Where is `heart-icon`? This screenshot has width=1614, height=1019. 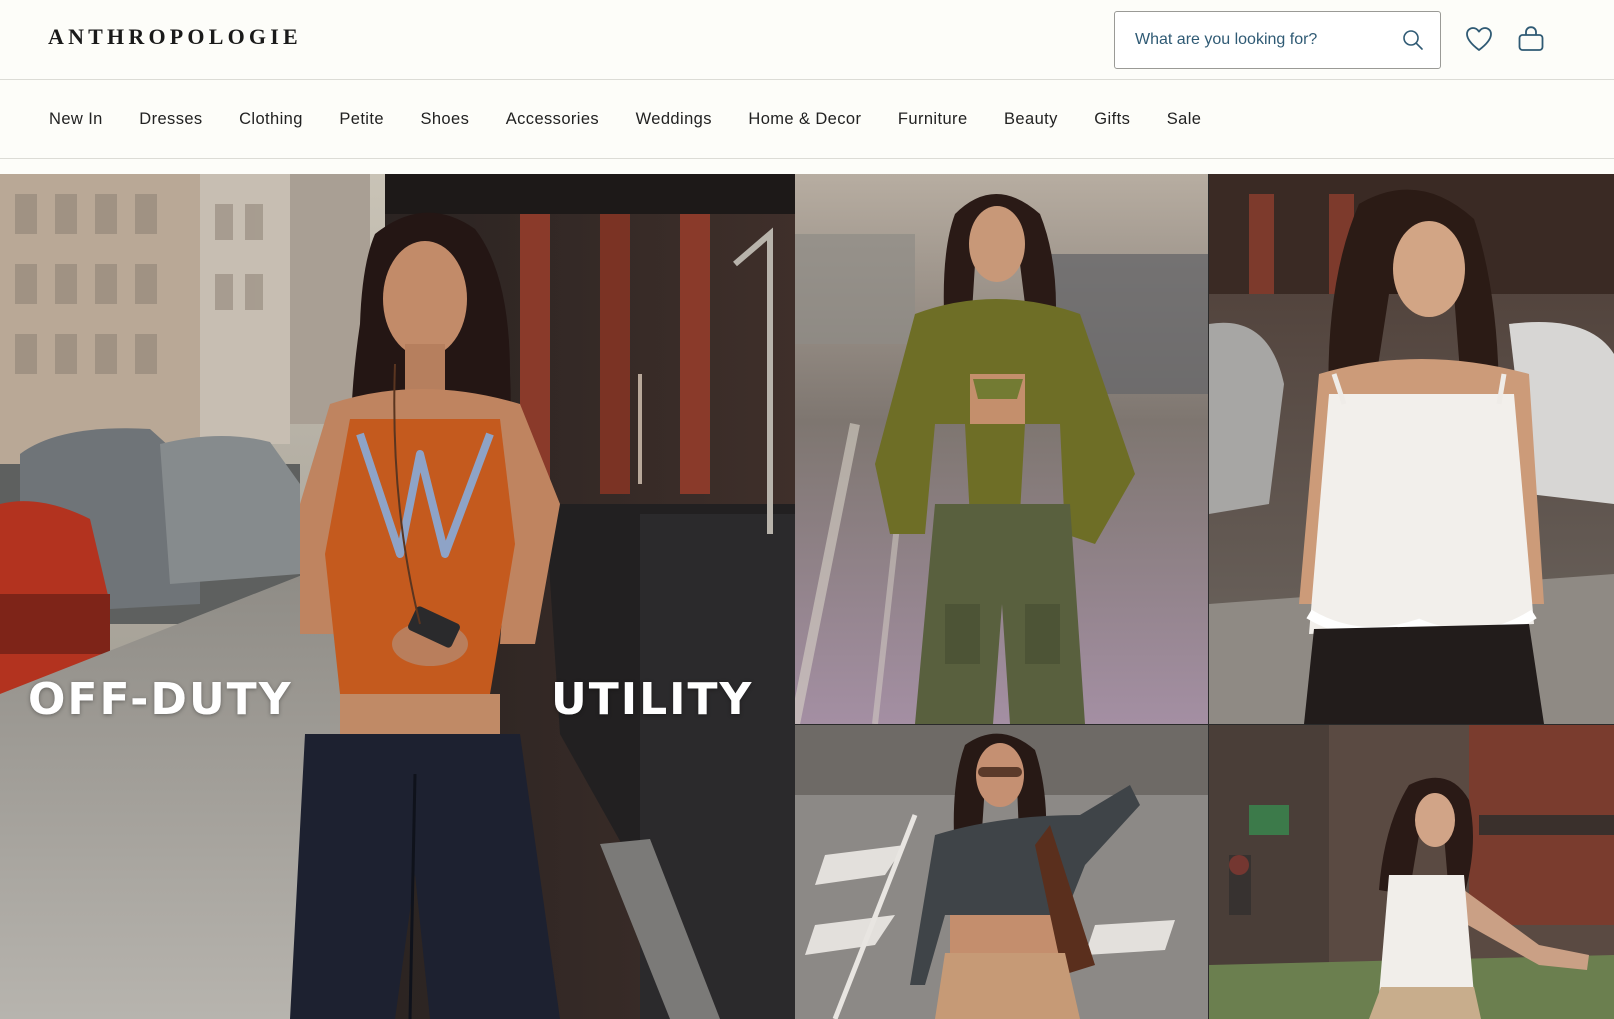 heart-icon is located at coordinates (1479, 39).